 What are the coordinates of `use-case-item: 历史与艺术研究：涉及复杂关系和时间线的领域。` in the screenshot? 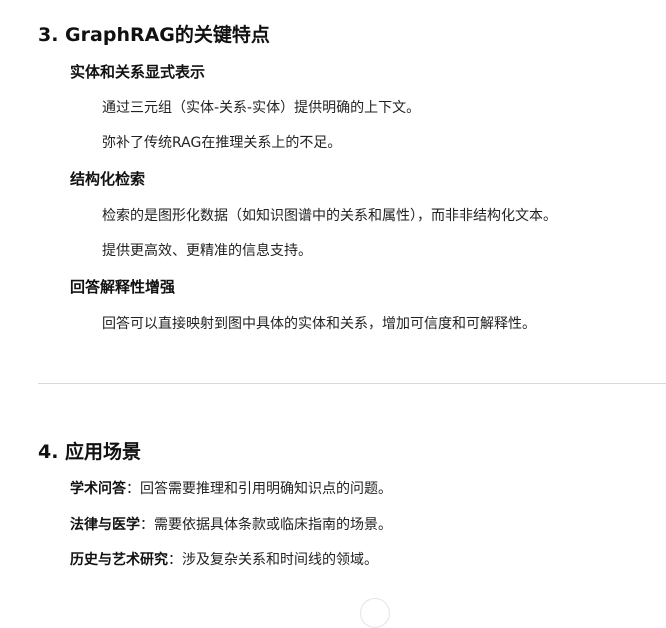 It's located at (224, 559).